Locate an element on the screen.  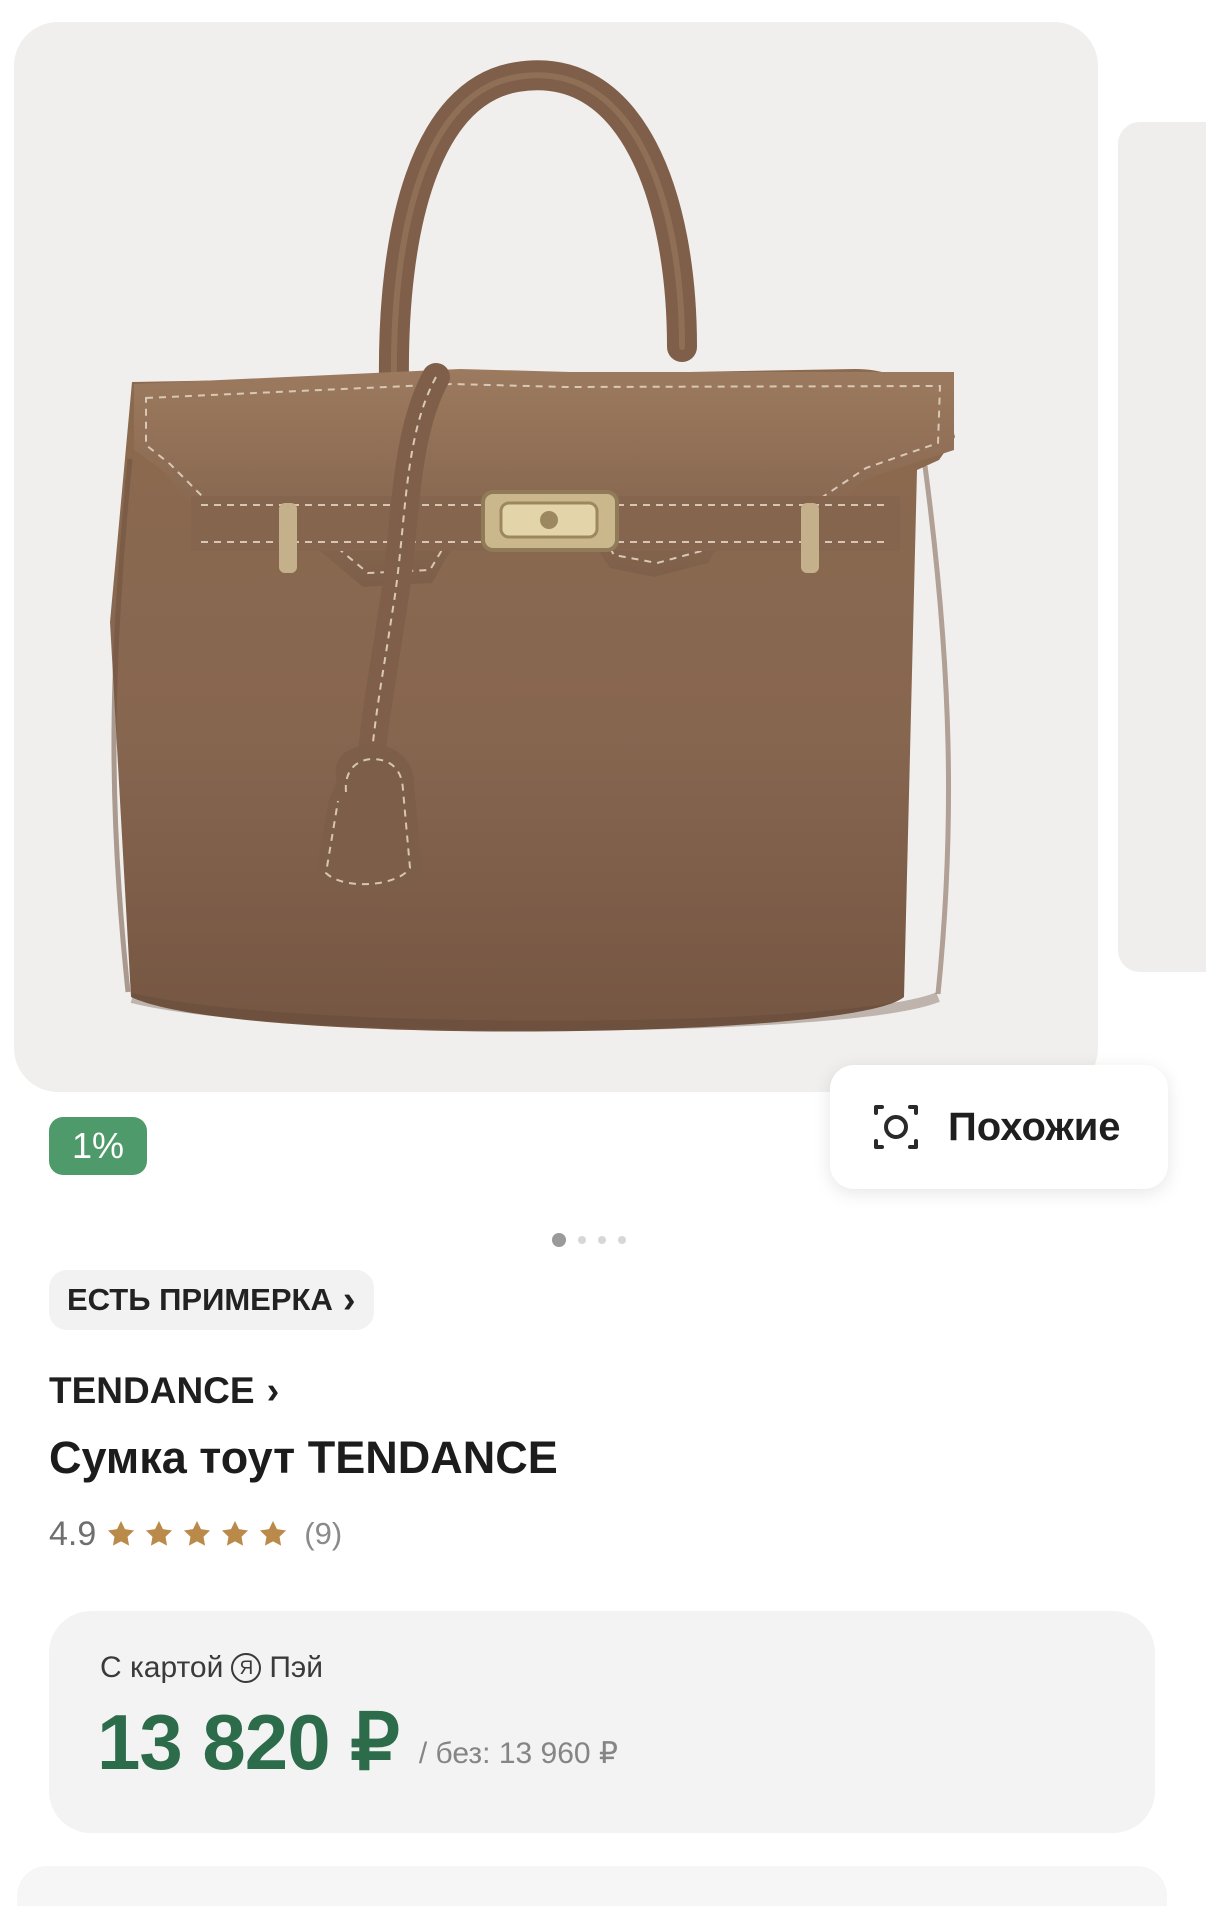
product-title: Сумка тоут TENDANCE is located at coordinates (303, 1457).